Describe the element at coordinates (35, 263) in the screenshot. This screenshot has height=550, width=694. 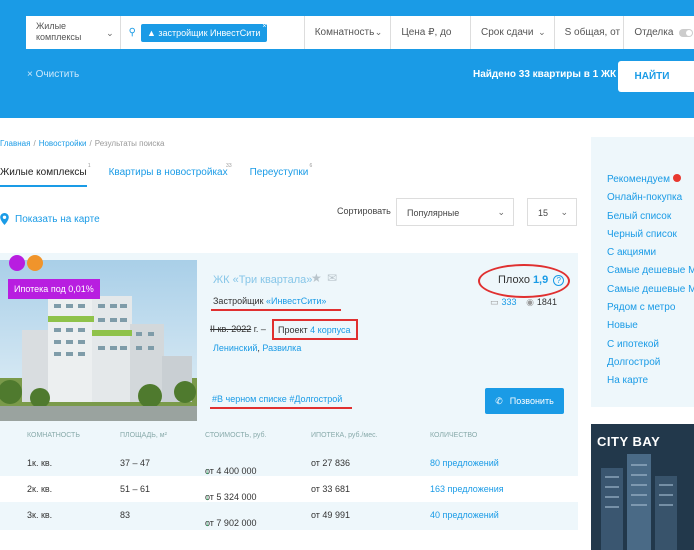
I see `sale-icon` at that location.